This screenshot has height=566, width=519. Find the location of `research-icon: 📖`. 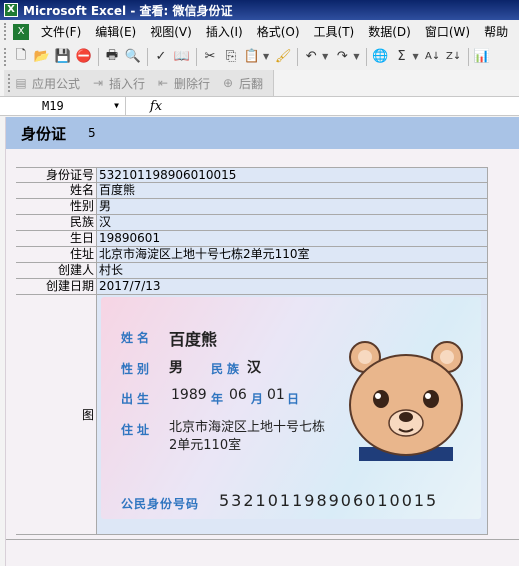

research-icon: 📖 is located at coordinates (182, 57).